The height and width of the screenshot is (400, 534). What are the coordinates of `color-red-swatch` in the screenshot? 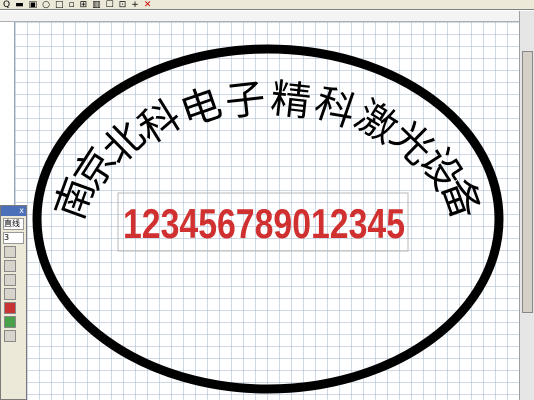 It's located at (10, 308).